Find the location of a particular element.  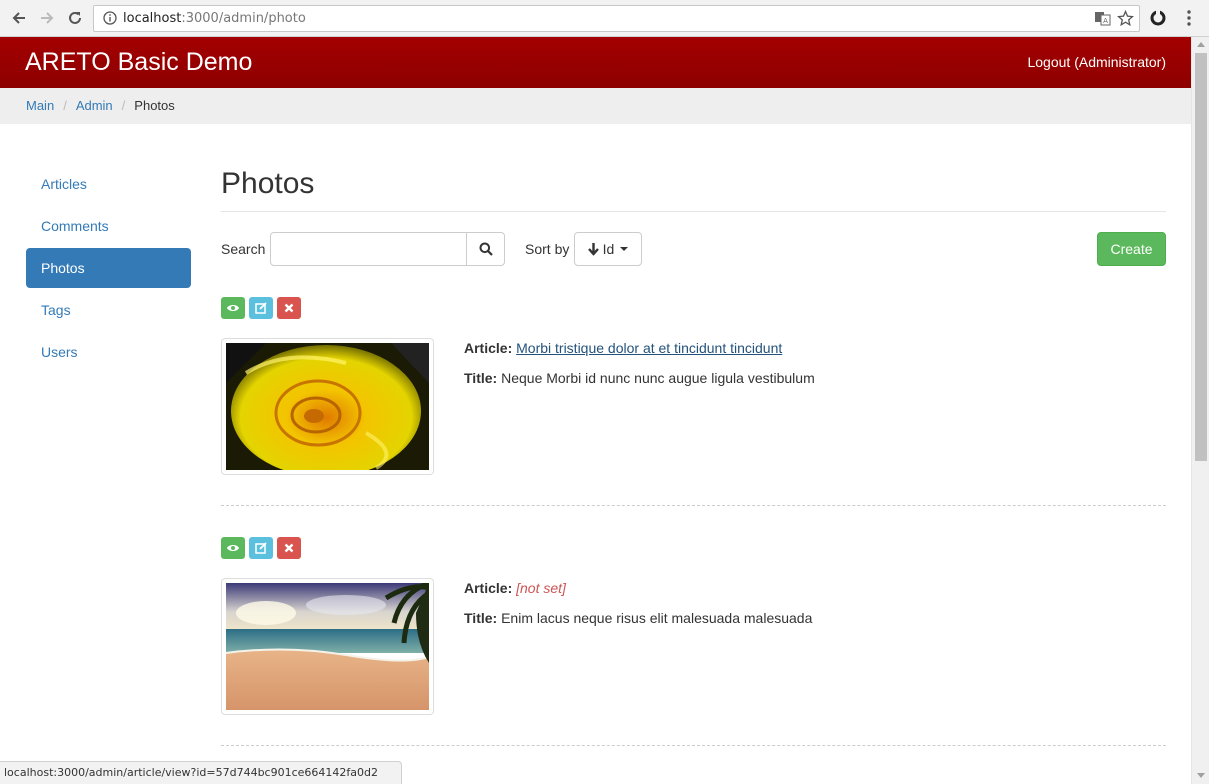

app-navbar: ARETO Basic Demo Logout (Administrator) is located at coordinates (595, 62).